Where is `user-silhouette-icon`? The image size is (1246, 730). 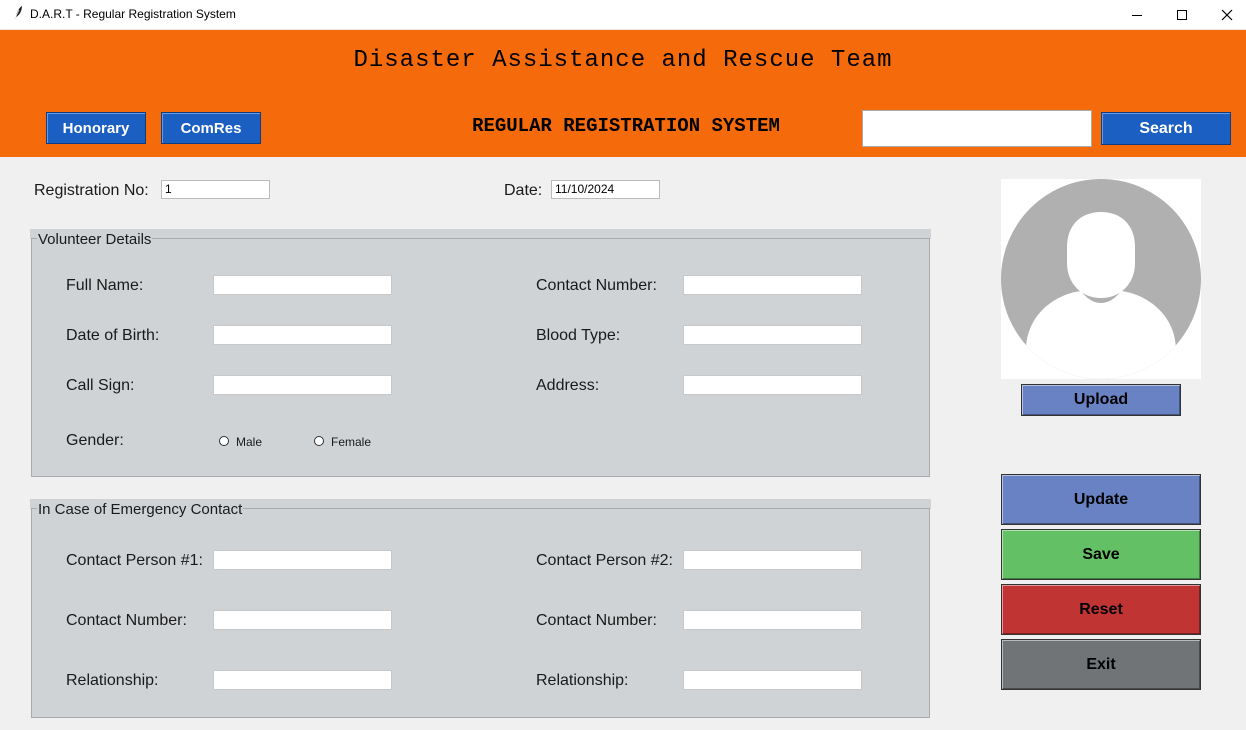
user-silhouette-icon is located at coordinates (1101, 279).